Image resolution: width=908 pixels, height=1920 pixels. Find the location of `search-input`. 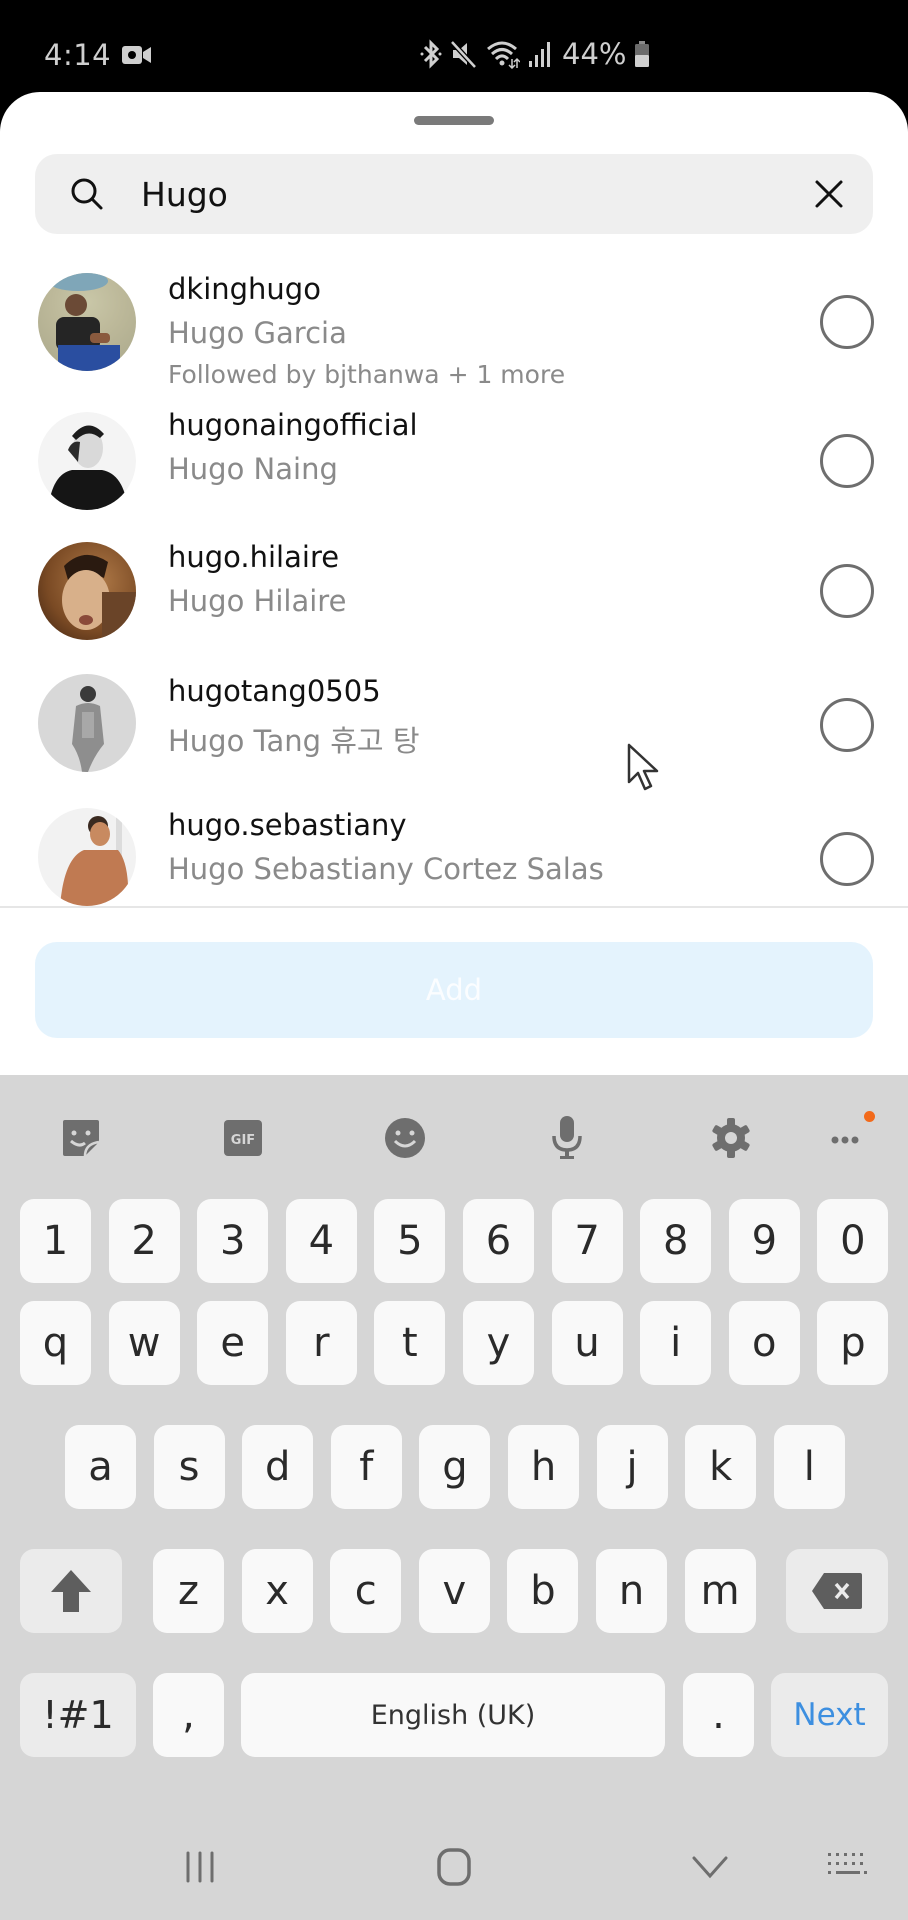

search-input is located at coordinates (466, 194).